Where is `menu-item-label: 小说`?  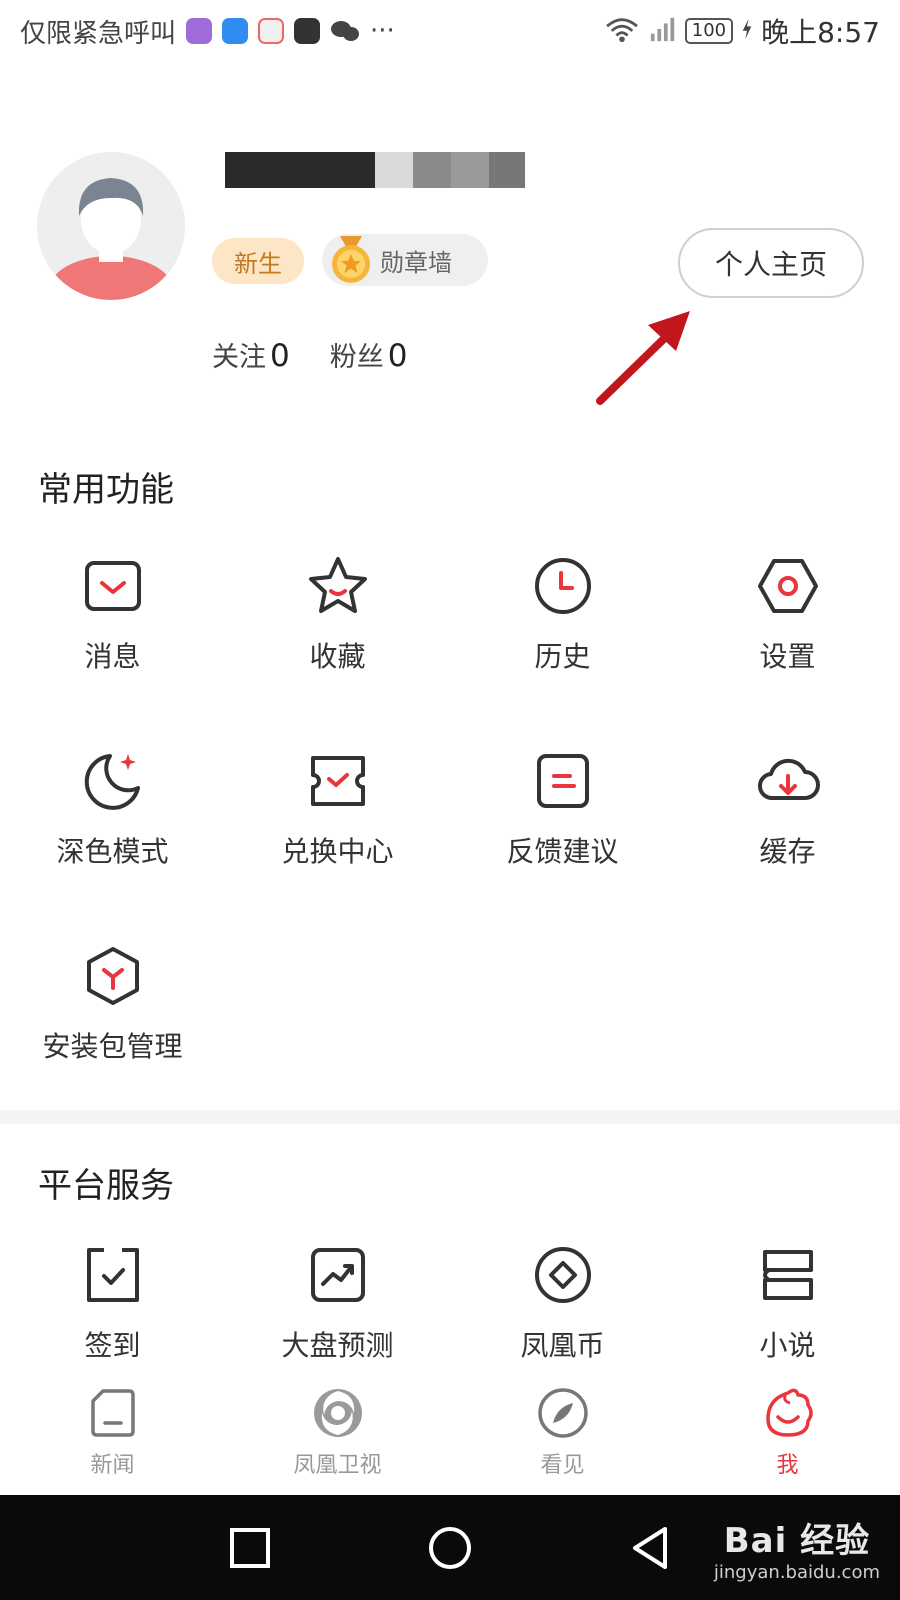 menu-item-label: 小说 is located at coordinates (787, 1345).